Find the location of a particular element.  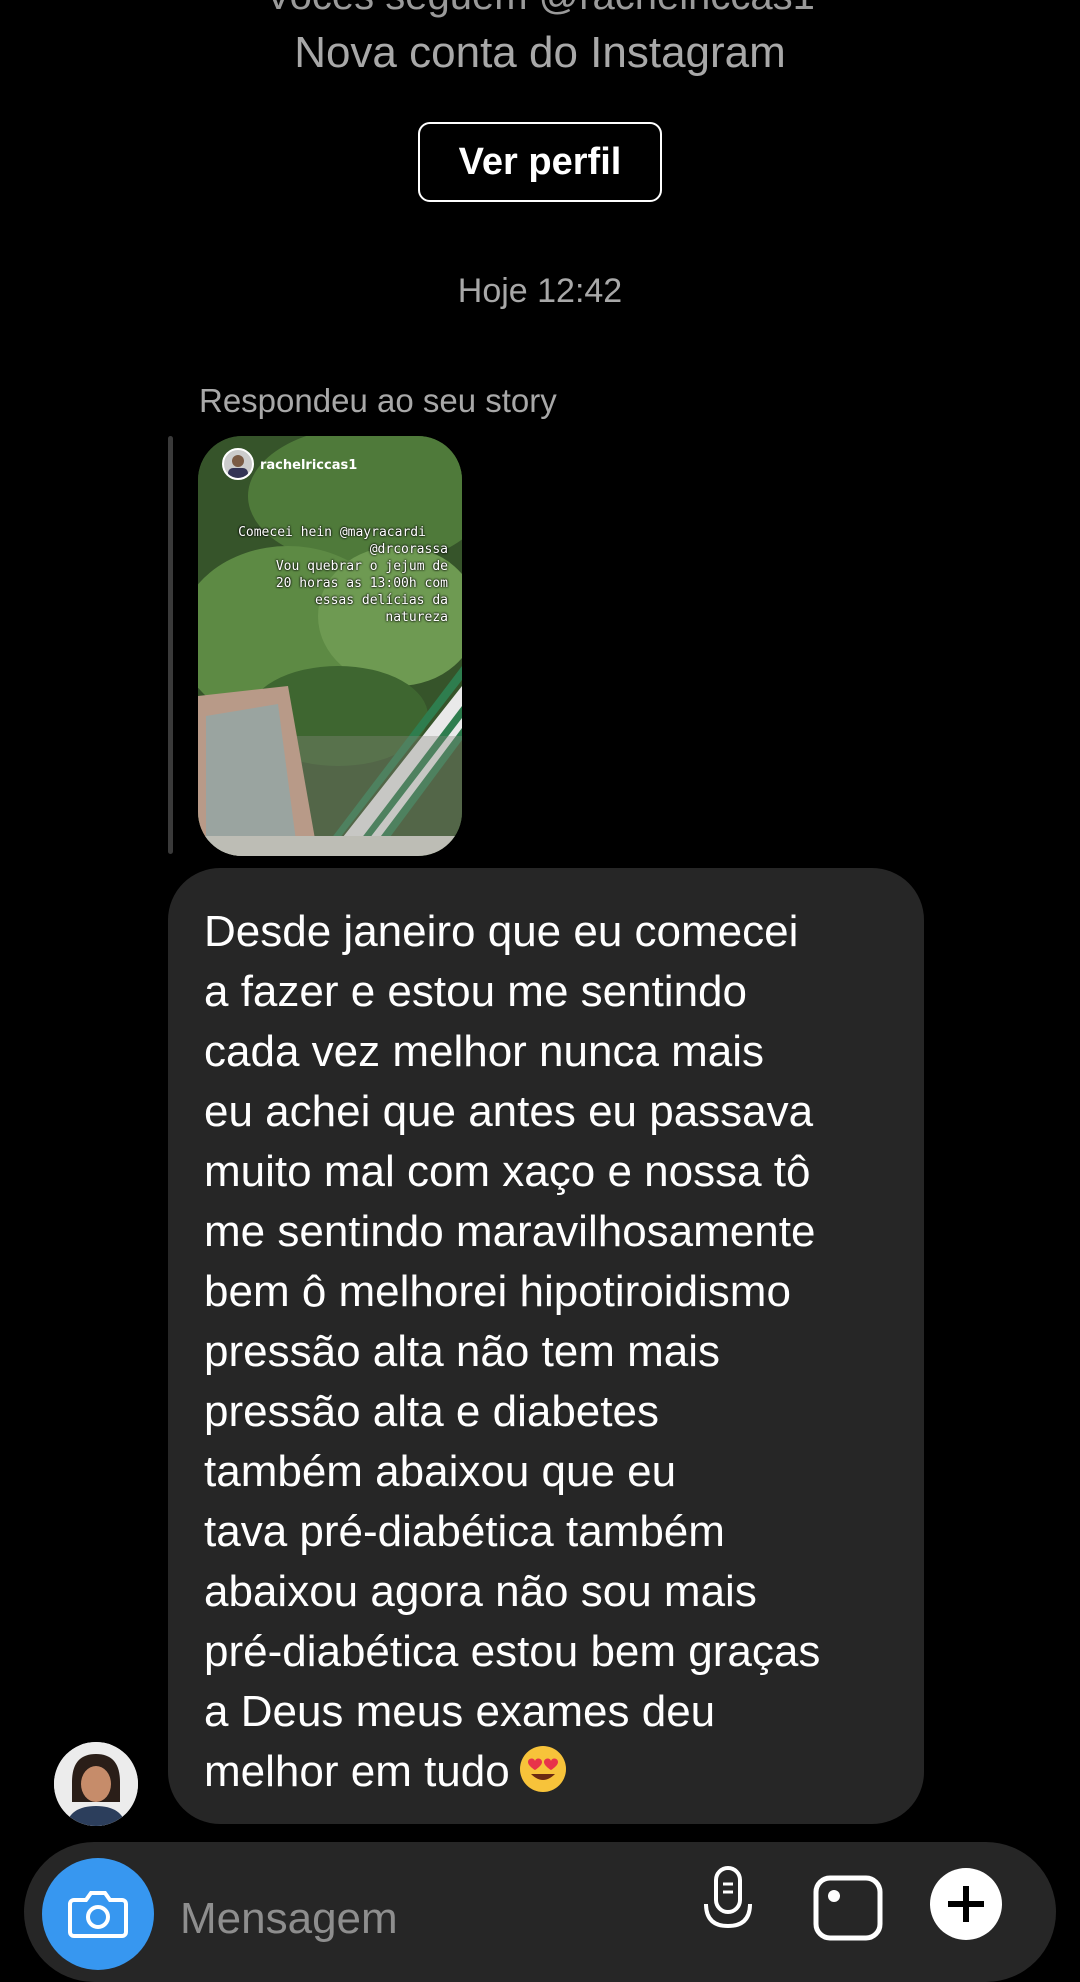

gallery-icon is located at coordinates (848, 1904).